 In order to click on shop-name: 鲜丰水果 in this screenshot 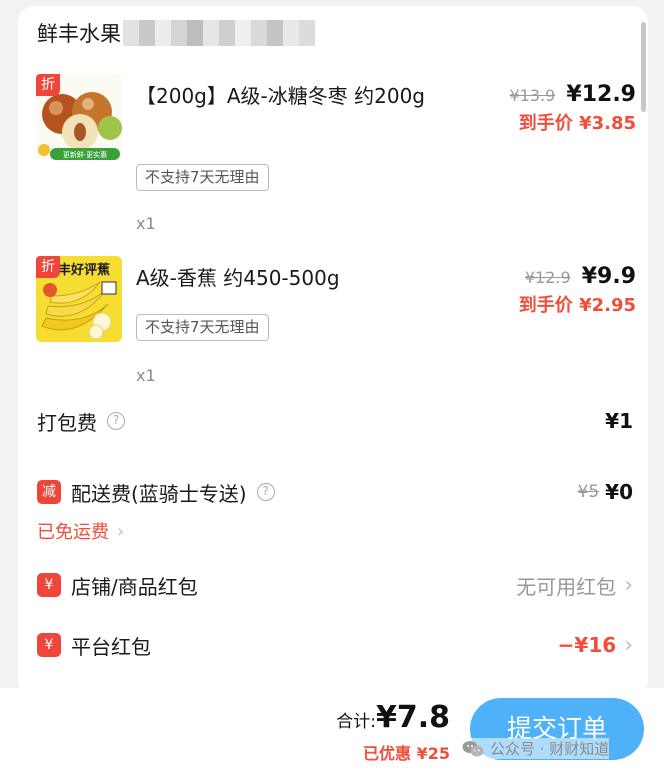, I will do `click(79, 34)`.